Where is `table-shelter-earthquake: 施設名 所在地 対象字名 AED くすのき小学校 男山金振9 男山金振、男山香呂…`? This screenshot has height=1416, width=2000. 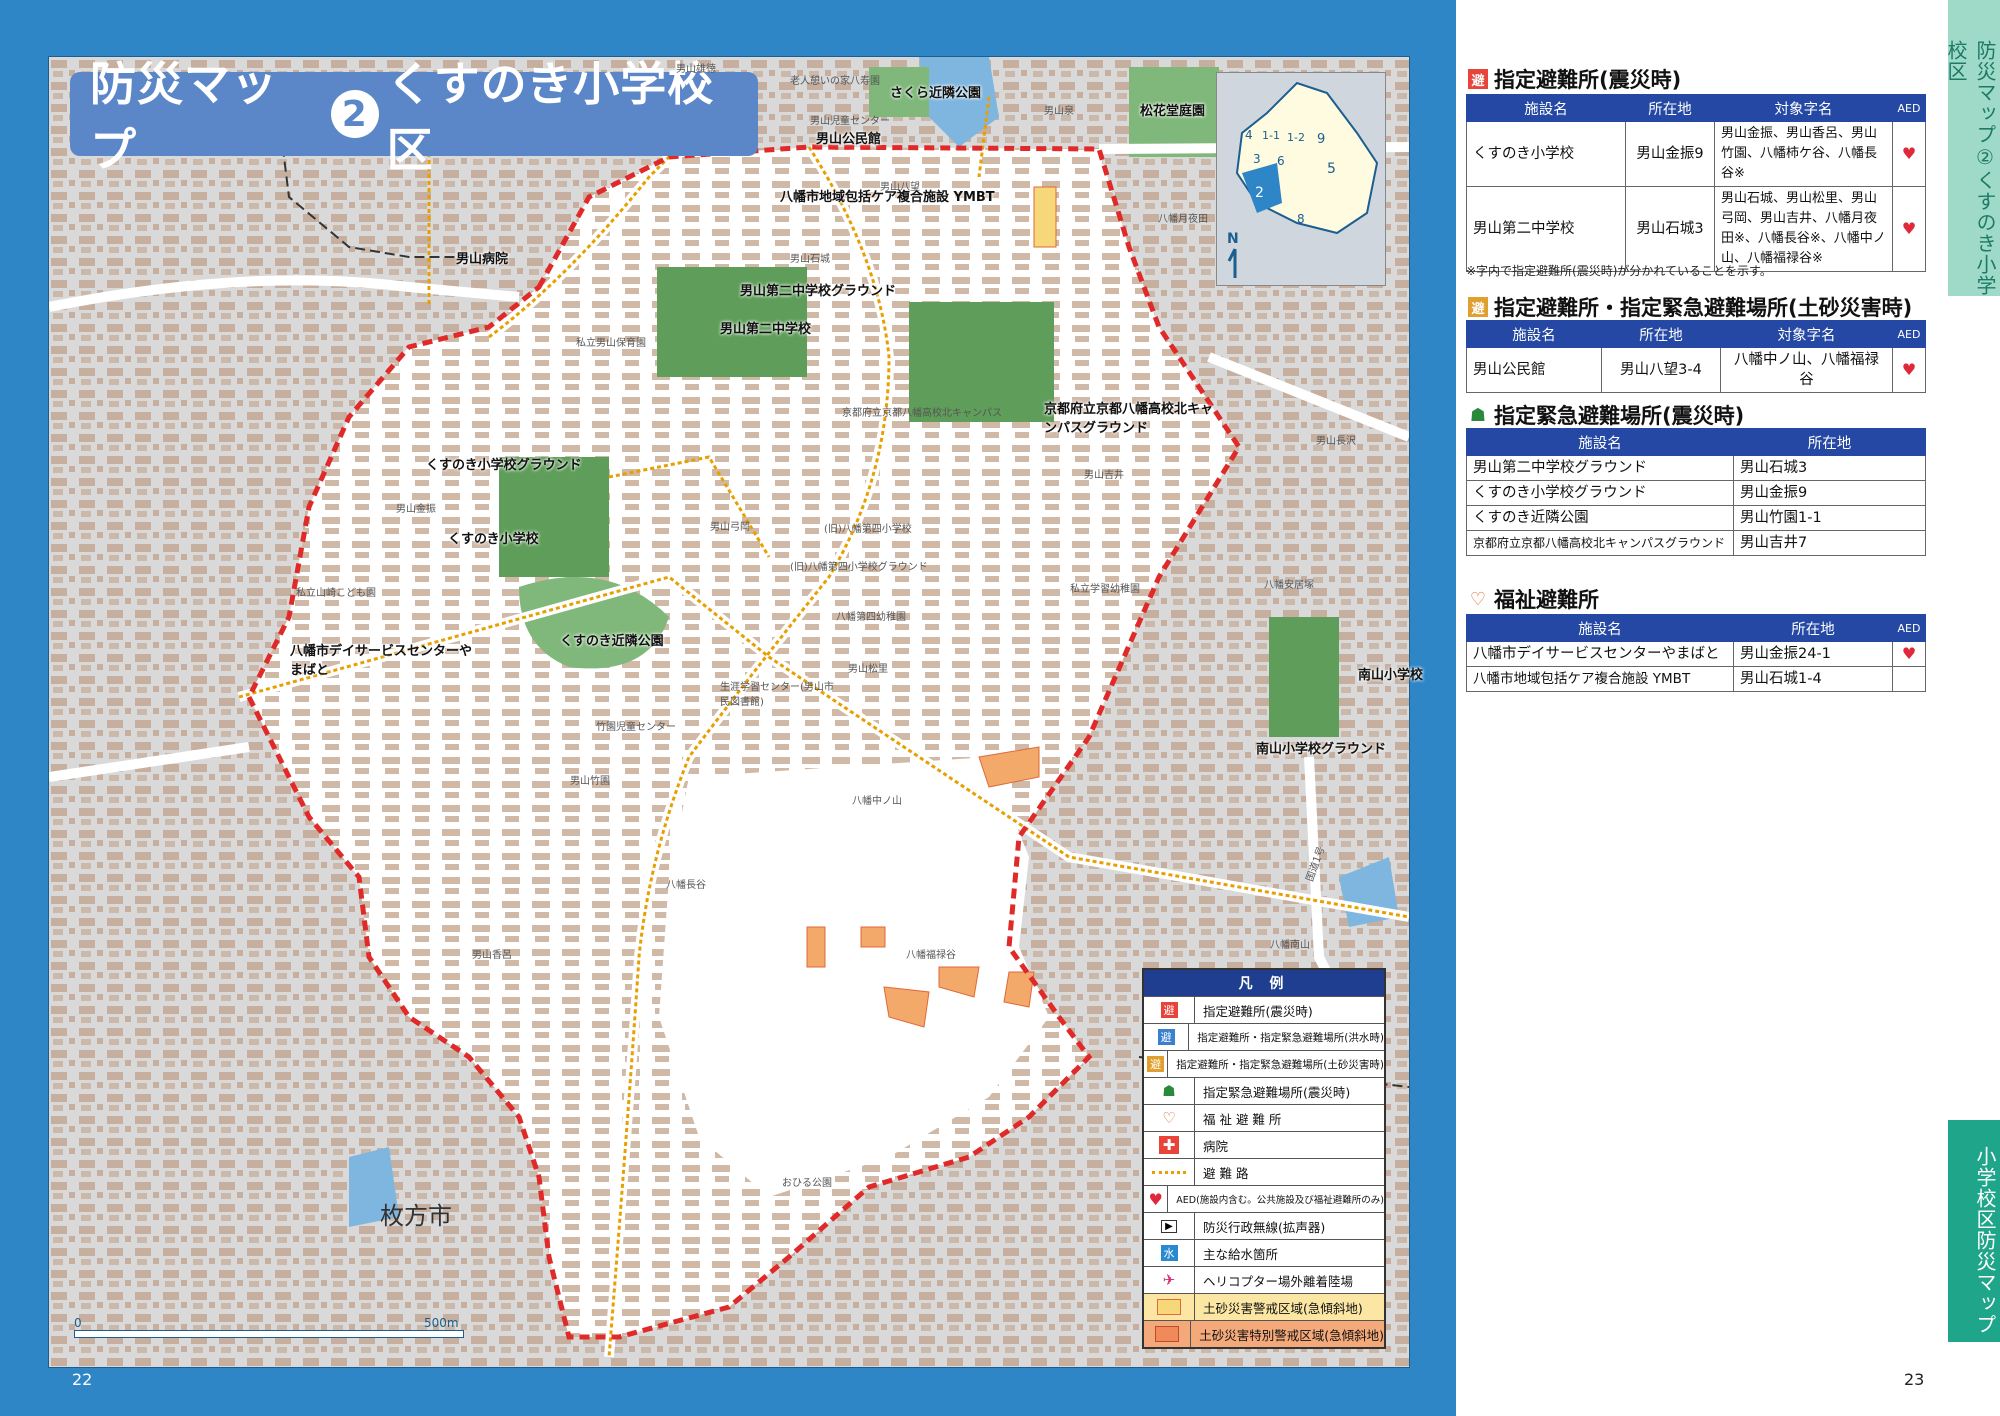
table-shelter-earthquake: 施設名 所在地 対象字名 AED くすのき小学校 男山金振9 男山金振、男山香呂… is located at coordinates (1696, 183).